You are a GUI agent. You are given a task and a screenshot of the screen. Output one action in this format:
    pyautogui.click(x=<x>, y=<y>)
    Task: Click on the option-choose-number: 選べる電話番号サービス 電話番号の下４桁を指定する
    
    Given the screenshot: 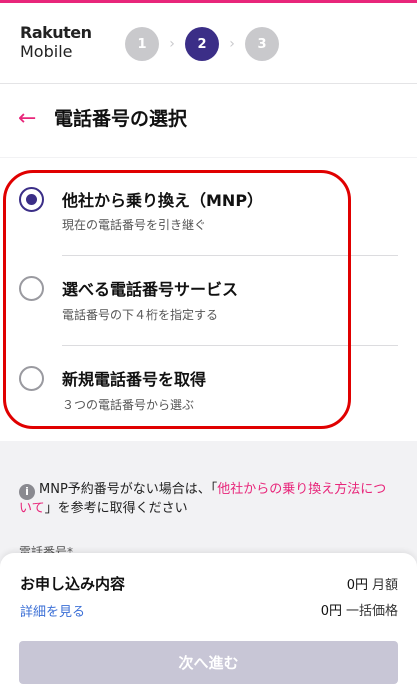 What is the action you would take?
    pyautogui.click(x=208, y=300)
    